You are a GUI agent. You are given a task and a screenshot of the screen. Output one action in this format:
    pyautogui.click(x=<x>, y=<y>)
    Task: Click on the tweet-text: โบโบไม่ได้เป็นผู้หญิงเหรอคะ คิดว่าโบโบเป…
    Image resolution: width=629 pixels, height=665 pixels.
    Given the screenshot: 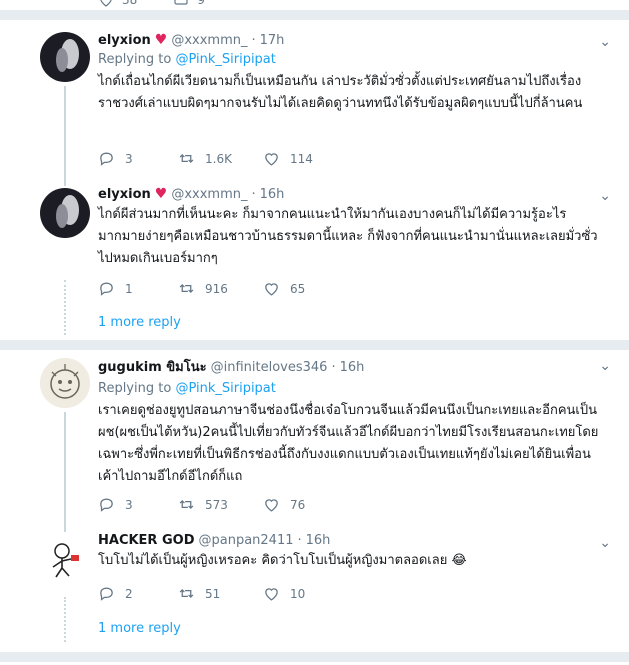 What is the action you would take?
    pyautogui.click(x=282, y=560)
    